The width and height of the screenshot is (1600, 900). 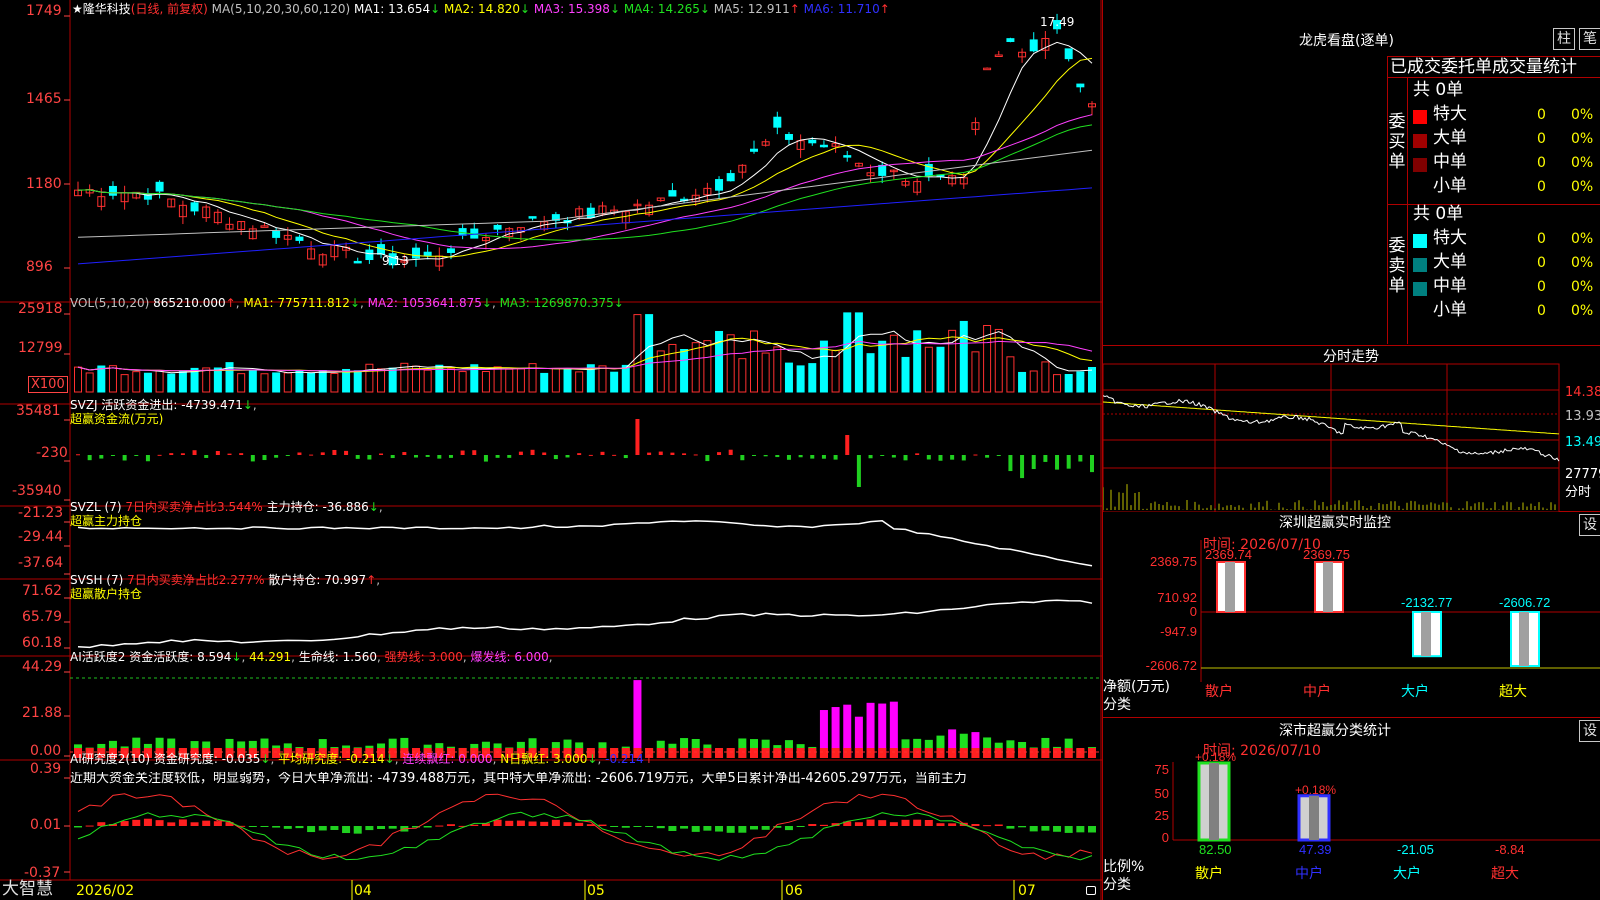 What do you see at coordinates (392, 9) in the screenshot?
I see `ma-value-1: MA1: 13.654` at bounding box center [392, 9].